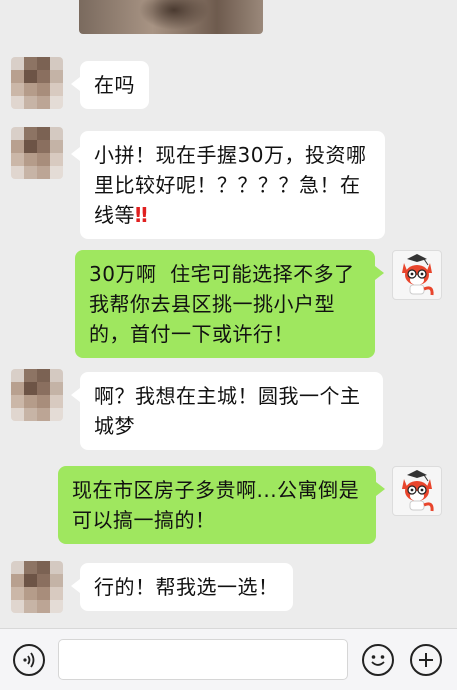  I want to click on message-bubble-incoming: 啊？我想在主城！圆我一个主 城梦, so click(227, 411).